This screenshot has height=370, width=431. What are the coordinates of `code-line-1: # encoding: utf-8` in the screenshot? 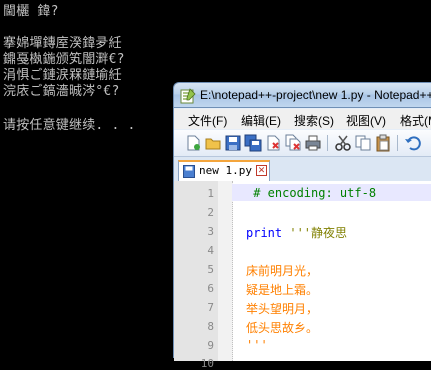 It's located at (311, 193).